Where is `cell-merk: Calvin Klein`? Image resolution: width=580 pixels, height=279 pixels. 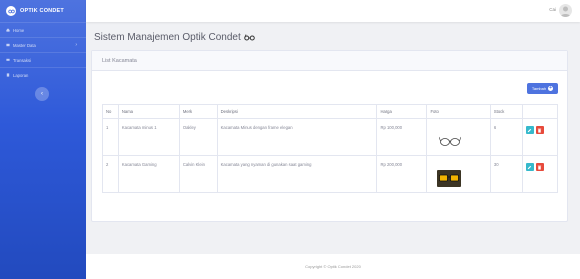
cell-merk: Calvin Klein is located at coordinates (198, 174).